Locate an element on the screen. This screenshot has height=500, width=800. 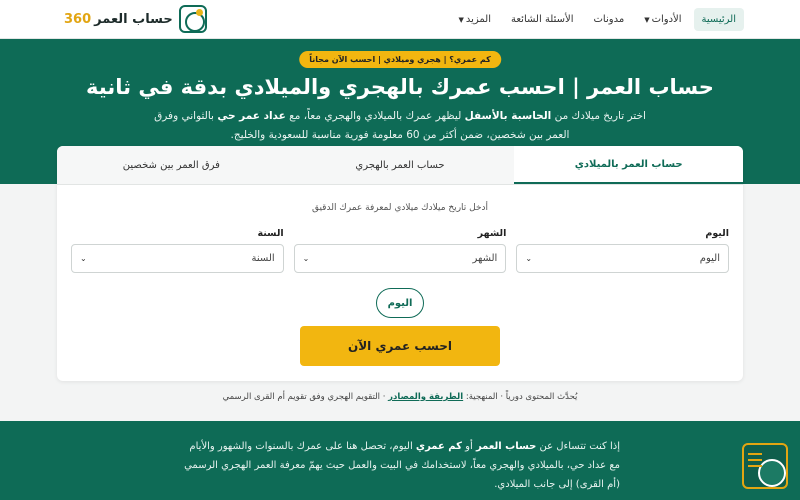
day-select: اليوم ⌄ is located at coordinates (622, 258).